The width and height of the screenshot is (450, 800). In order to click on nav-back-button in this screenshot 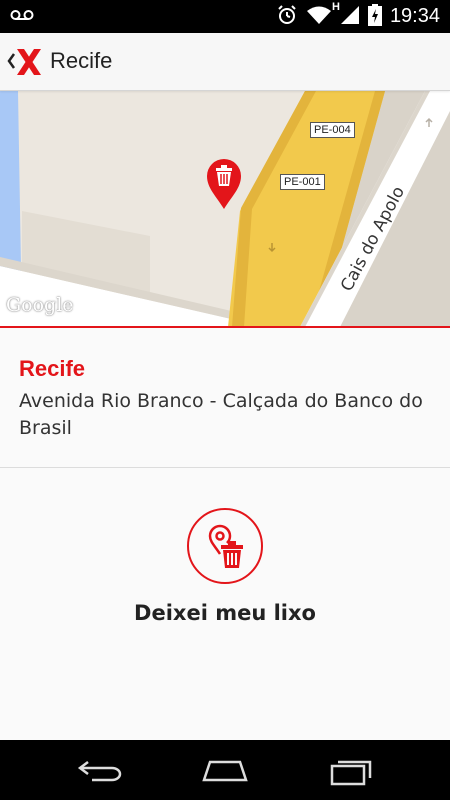, I will do `click(101, 771)`.